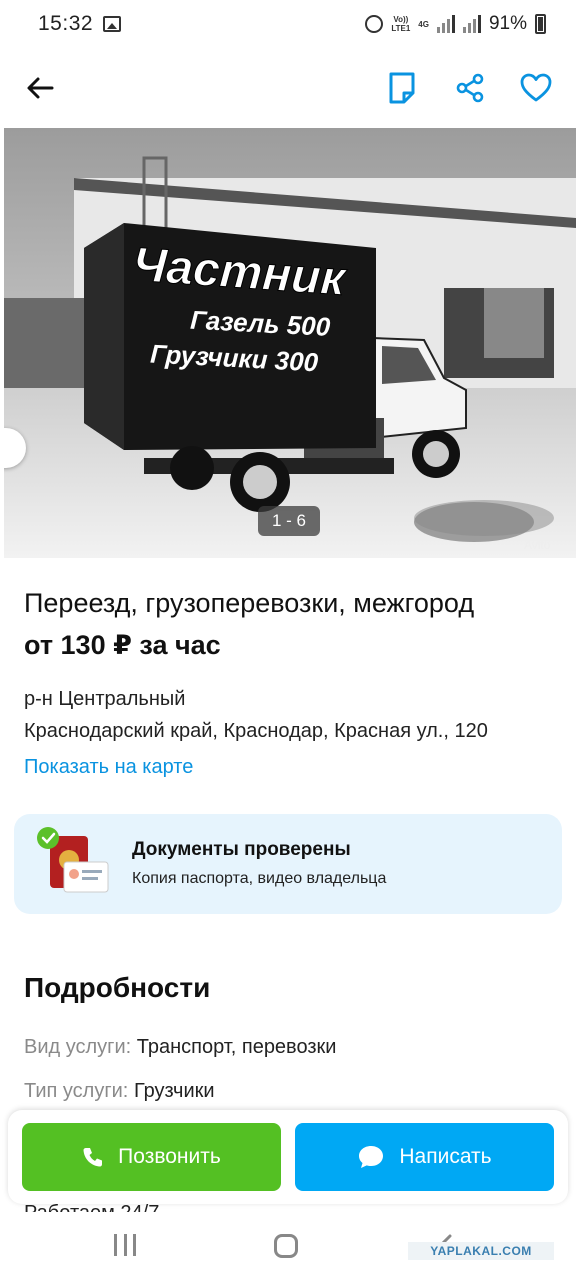 This screenshot has width=576, height=1280. I want to click on detail-row-service-type: Тип услуги: Грузчики, so click(119, 1091).